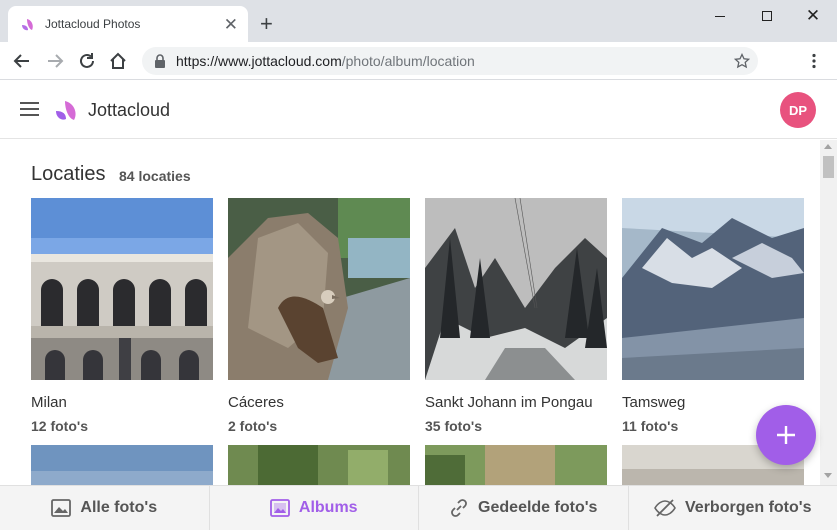  Describe the element at coordinates (67, 110) in the screenshot. I see `jottacloud-logo-icon` at that location.